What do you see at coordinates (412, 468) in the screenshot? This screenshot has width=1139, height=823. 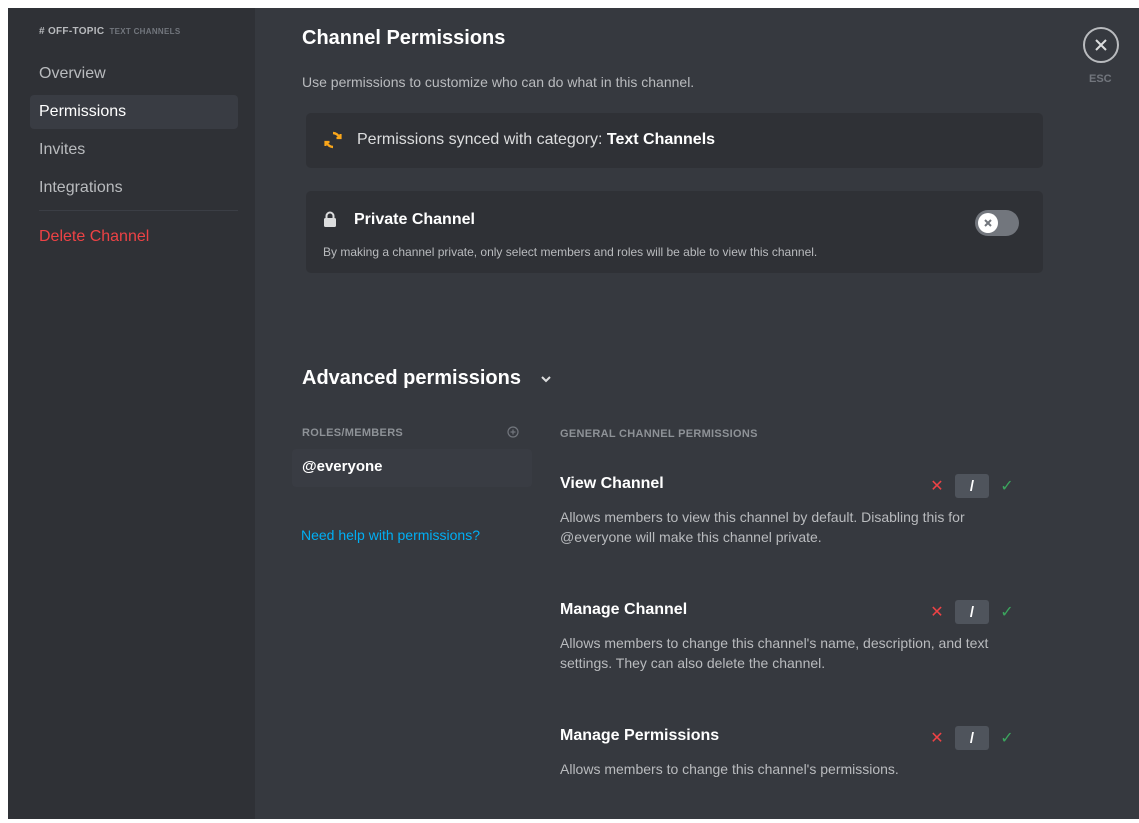 I see `role-everyone: @everyone` at bounding box center [412, 468].